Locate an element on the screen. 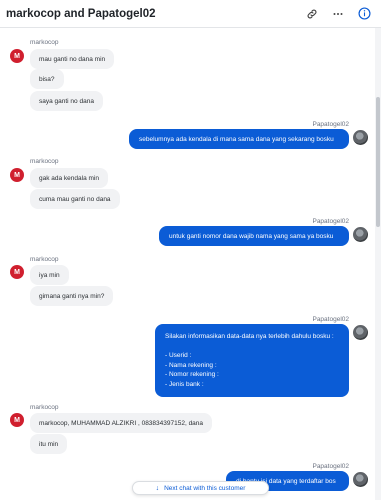 Image resolution: width=381 pixels, height=500 pixels. scrollbar-thumb is located at coordinates (378, 162).